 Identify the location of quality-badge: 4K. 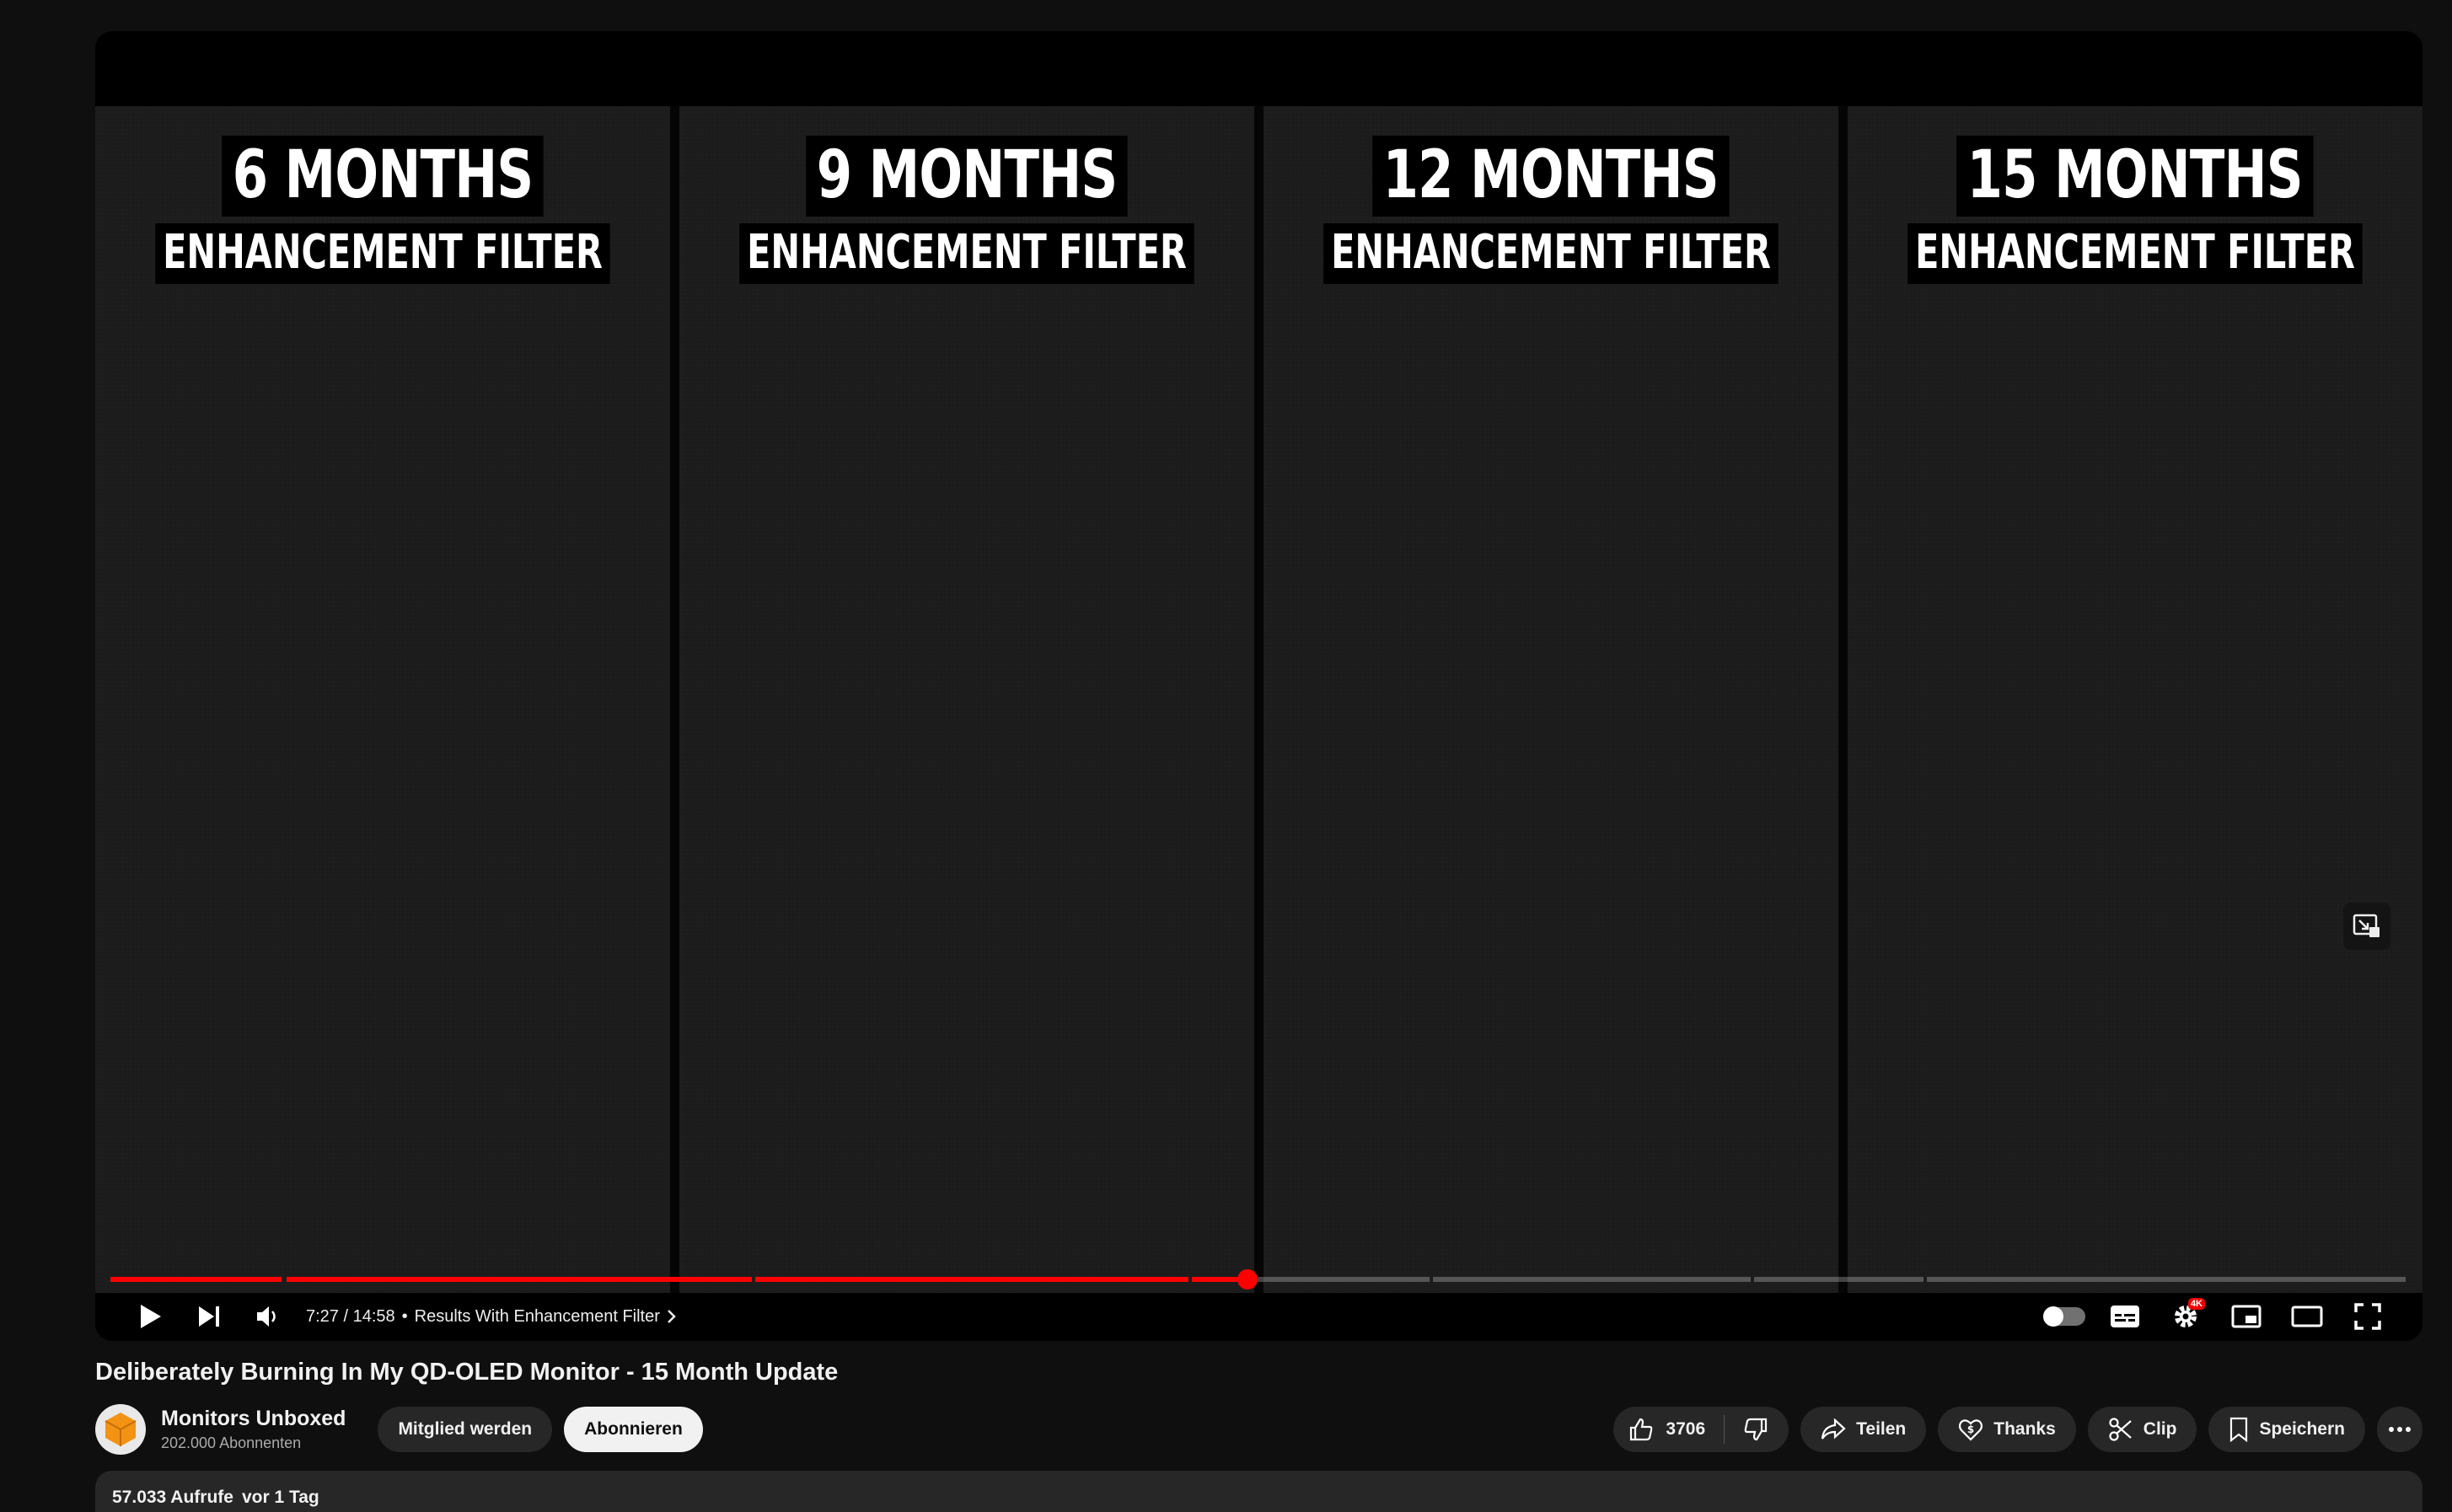
(2196, 1304).